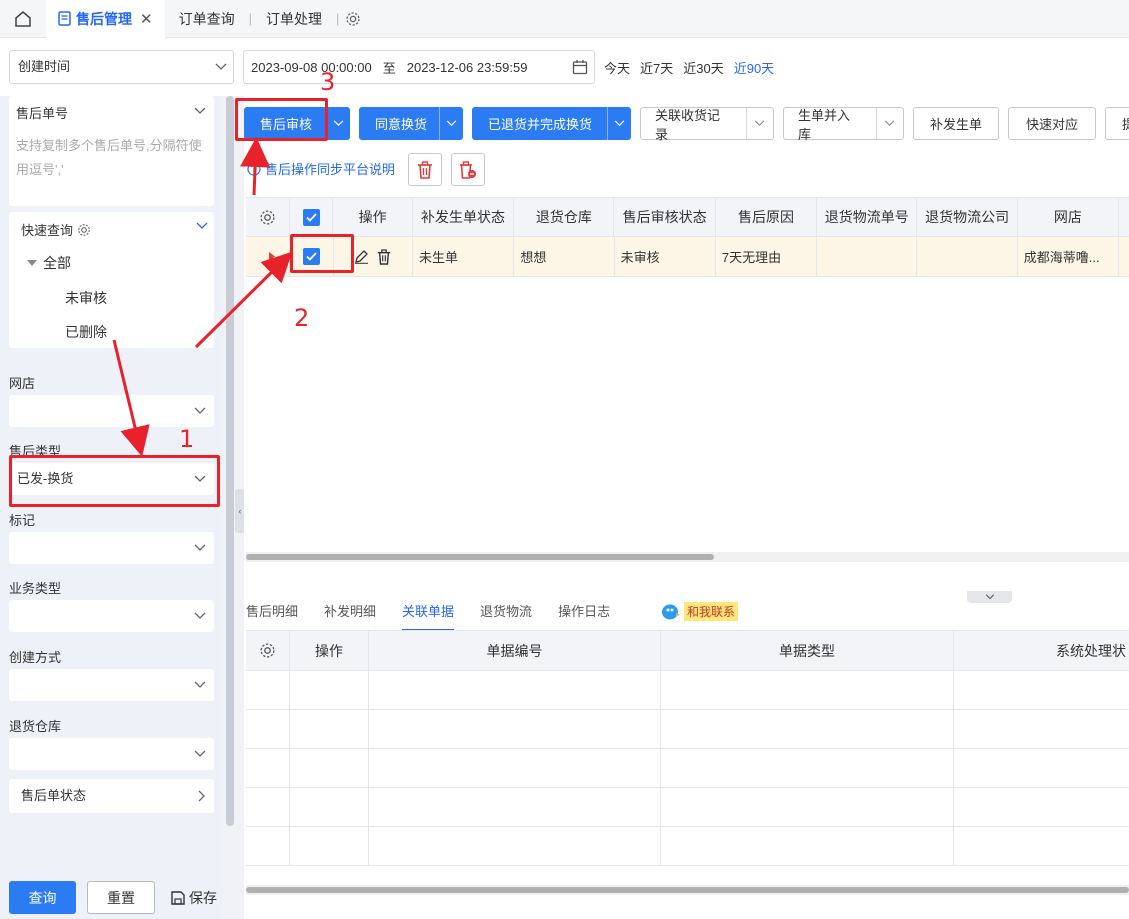 This screenshot has height=919, width=1129. What do you see at coordinates (207, 19) in the screenshot?
I see `tab-order-query: 订单查询` at bounding box center [207, 19].